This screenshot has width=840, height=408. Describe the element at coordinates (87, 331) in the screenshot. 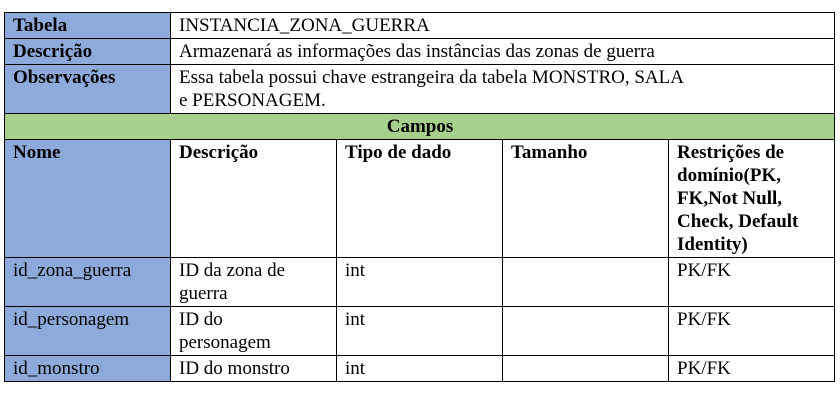

I see `field-name: id_personagem` at that location.